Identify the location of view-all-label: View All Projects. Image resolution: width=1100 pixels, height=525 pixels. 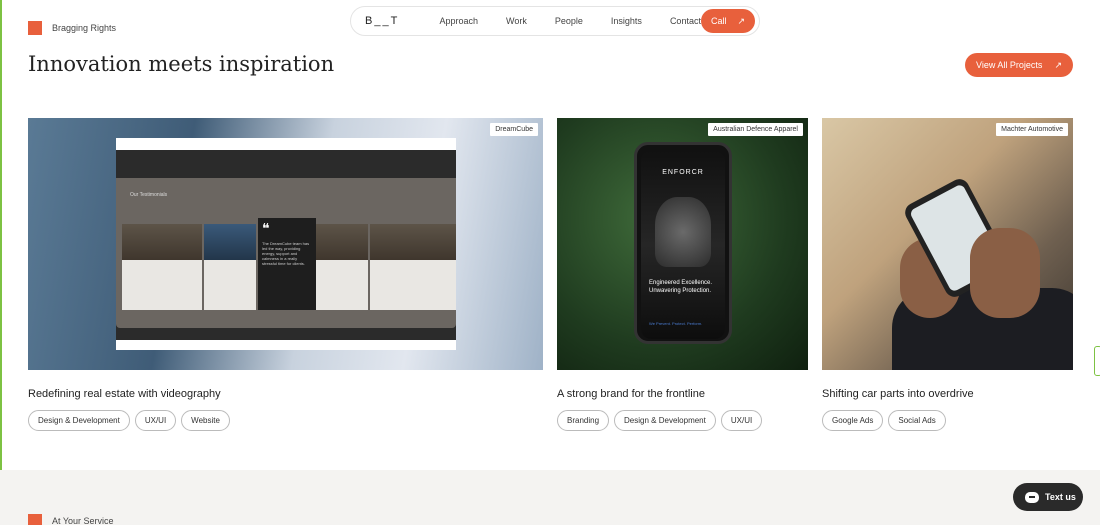
(1009, 65).